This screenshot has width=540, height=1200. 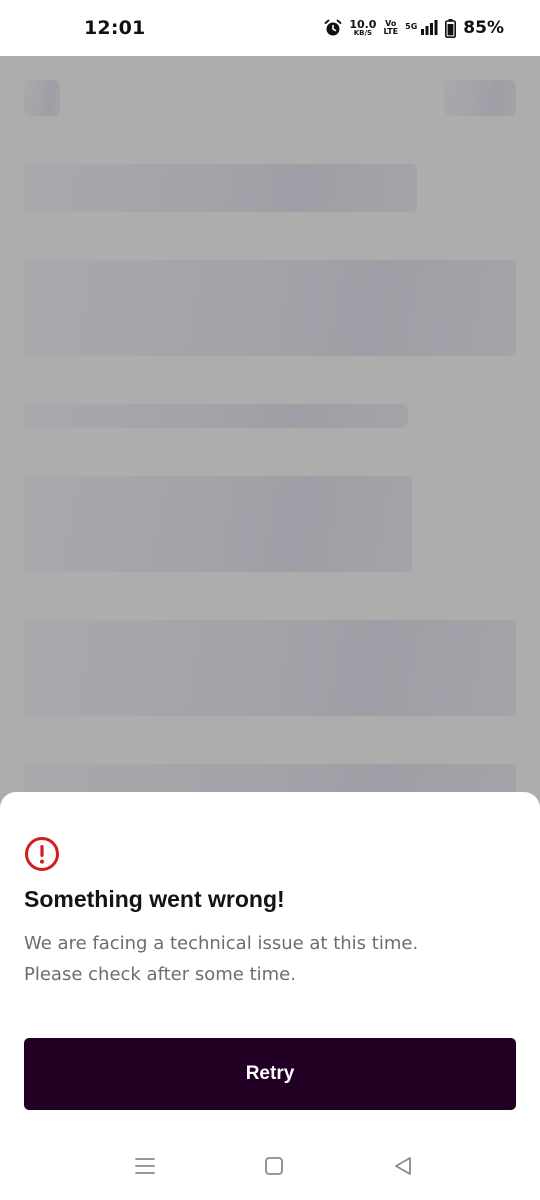 What do you see at coordinates (274, 1166) in the screenshot?
I see `home-icon` at bounding box center [274, 1166].